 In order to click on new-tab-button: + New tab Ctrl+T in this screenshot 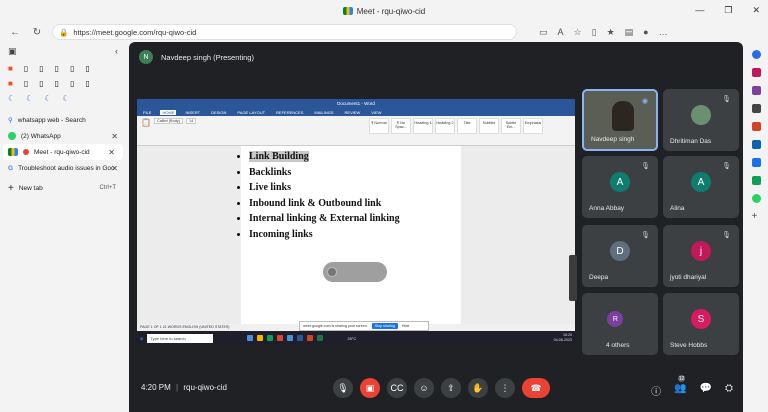, I will do `click(63, 188)`.